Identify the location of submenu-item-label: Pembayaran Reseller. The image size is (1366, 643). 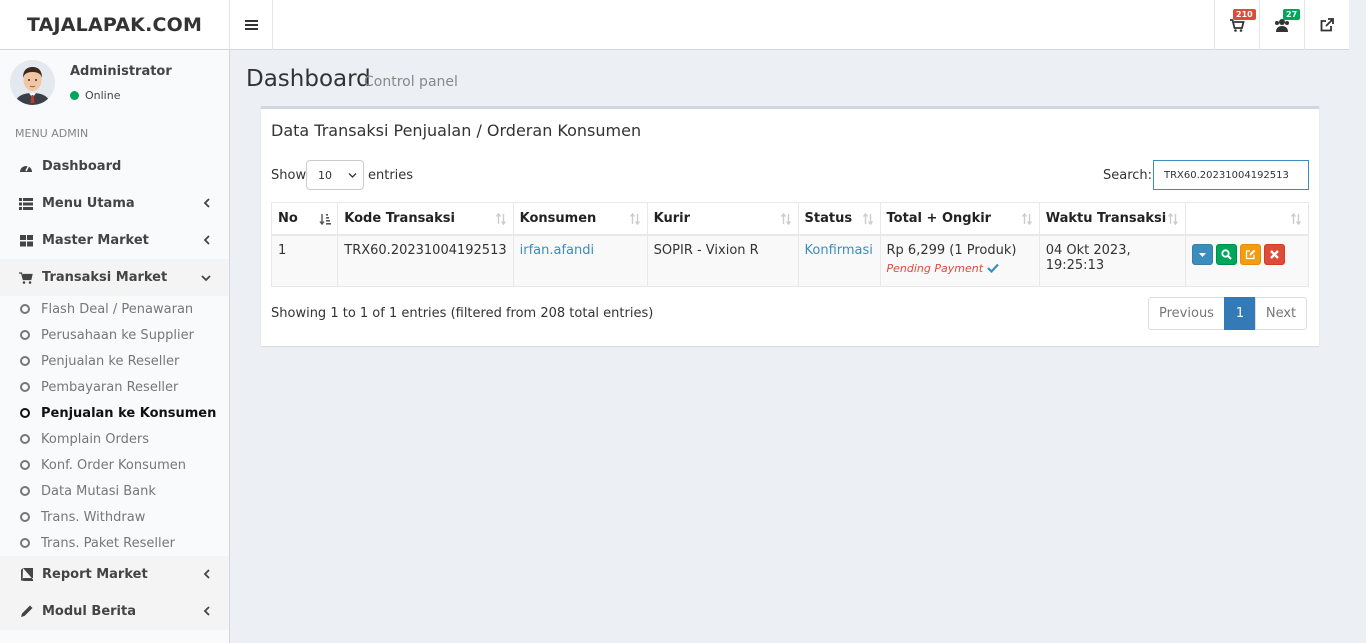
(110, 387).